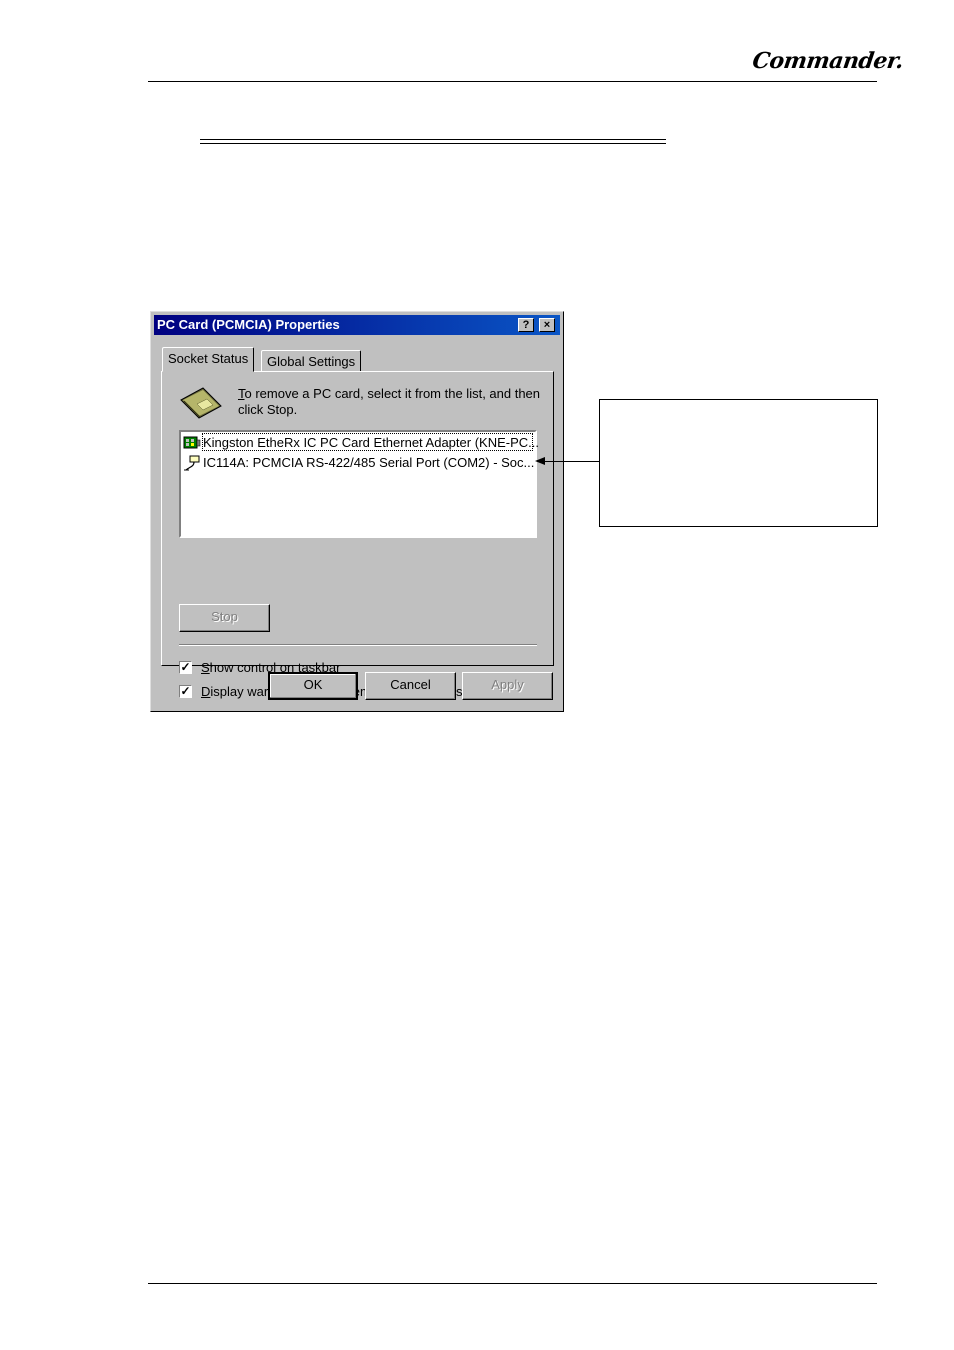  Describe the element at coordinates (572, 461) in the screenshot. I see `callout-line` at that location.